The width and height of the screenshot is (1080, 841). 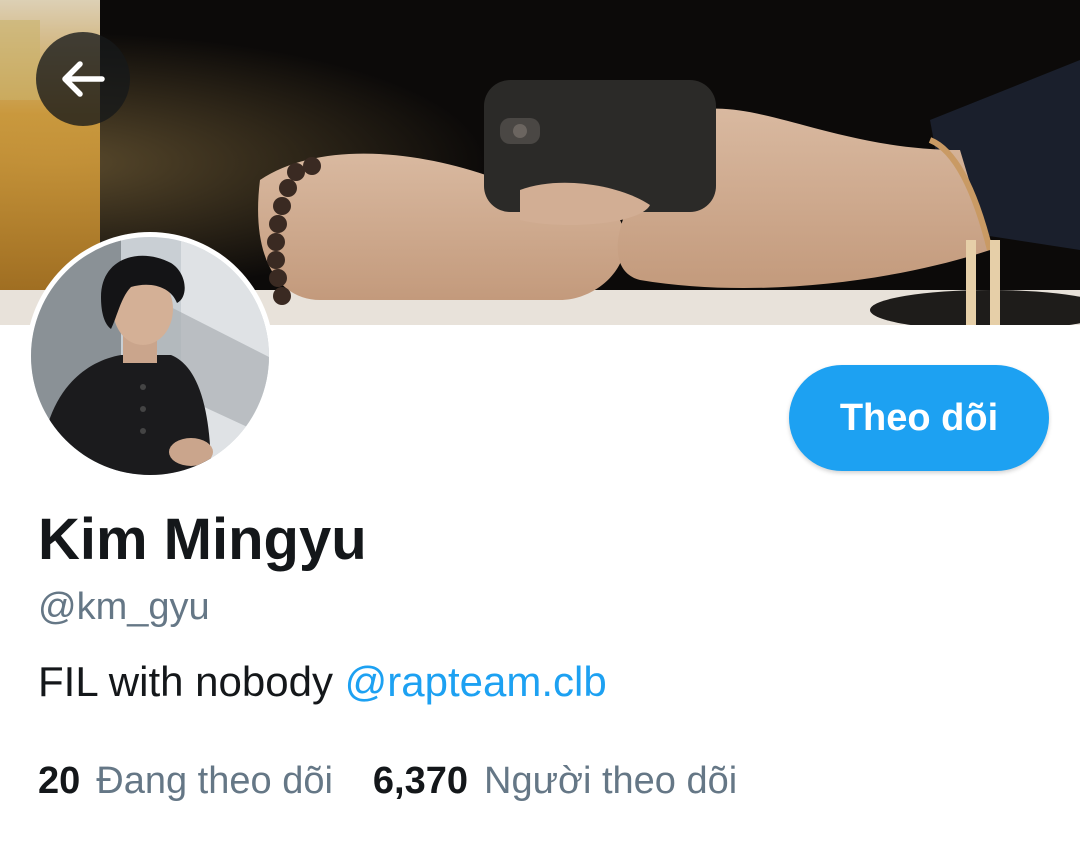 What do you see at coordinates (476, 681) in the screenshot?
I see `bio-mention-link: @rapteam.clb` at bounding box center [476, 681].